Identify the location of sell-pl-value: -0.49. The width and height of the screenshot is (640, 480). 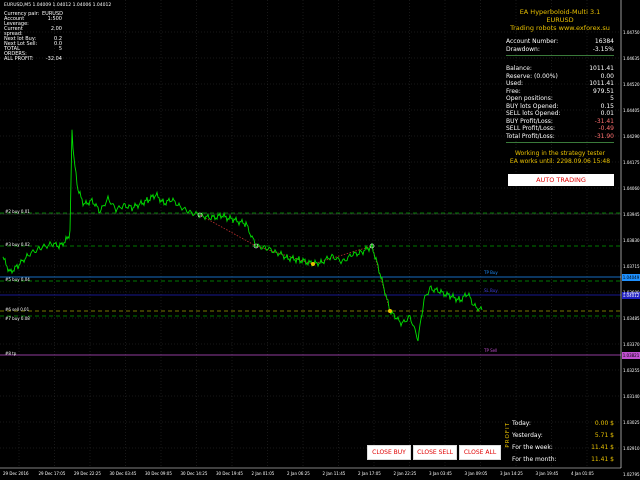
(606, 128).